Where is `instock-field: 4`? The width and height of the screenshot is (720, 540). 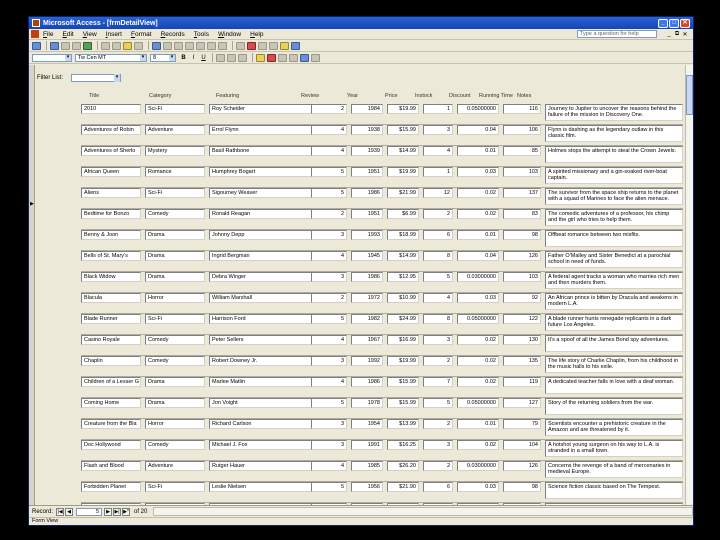 instock-field: 4 is located at coordinates (438, 151).